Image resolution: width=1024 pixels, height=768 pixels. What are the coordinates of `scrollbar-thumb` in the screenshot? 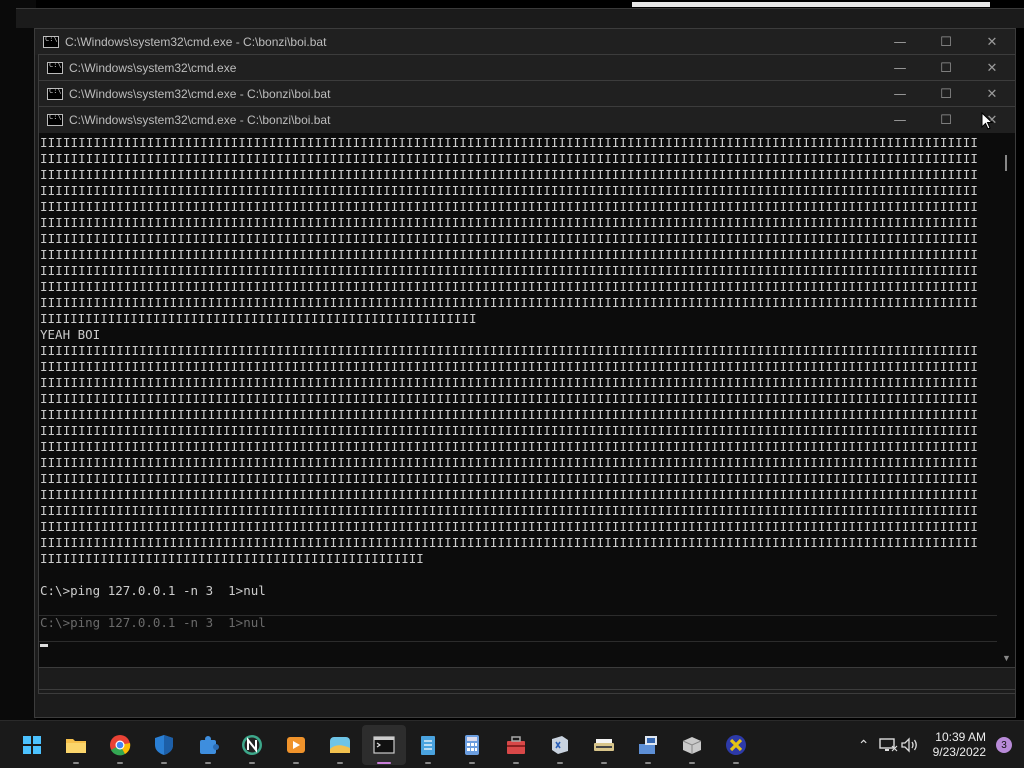 It's located at (1006, 163).